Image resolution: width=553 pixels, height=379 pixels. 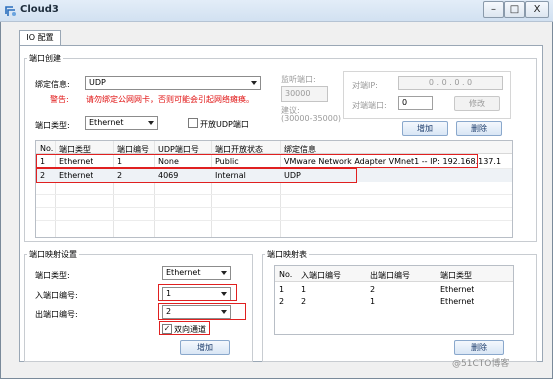 I want to click on port-type-value: Ethernet, so click(x=106, y=122).